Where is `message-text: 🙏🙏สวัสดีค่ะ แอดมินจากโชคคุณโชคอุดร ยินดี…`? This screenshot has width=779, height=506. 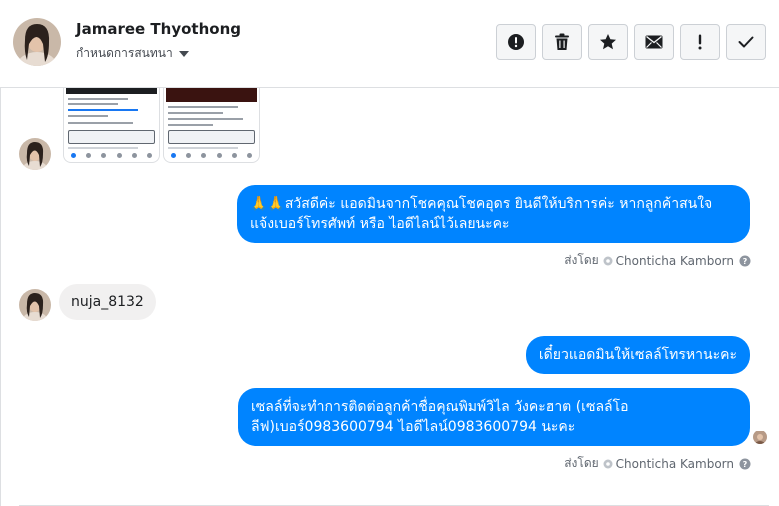
message-text: 🙏🙏สวัสดีค่ะ แอดมินจากโชคคุณโชคอุดร ยินดี… is located at coordinates (481, 214).